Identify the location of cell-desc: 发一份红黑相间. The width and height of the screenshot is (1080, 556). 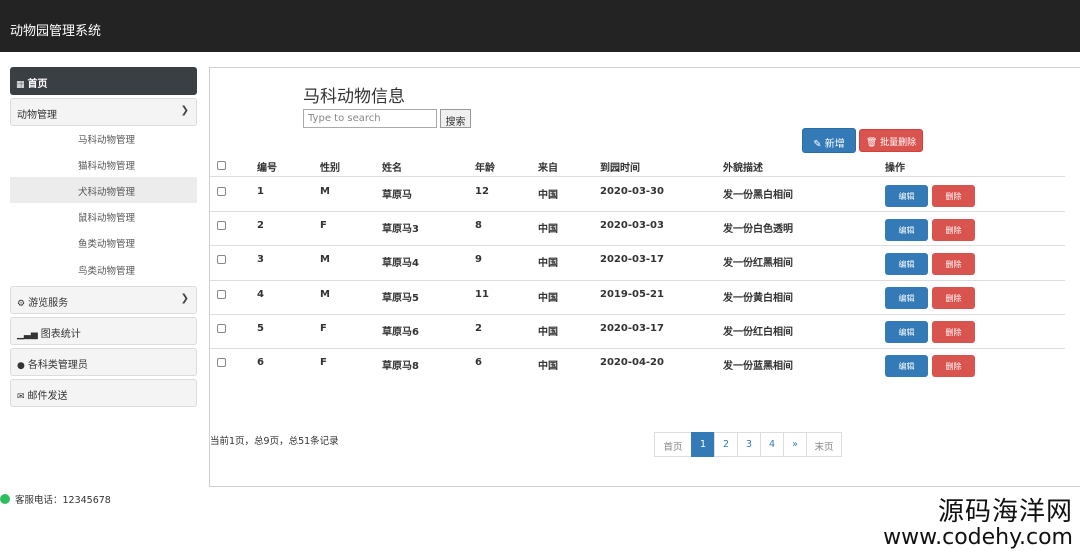
(758, 263).